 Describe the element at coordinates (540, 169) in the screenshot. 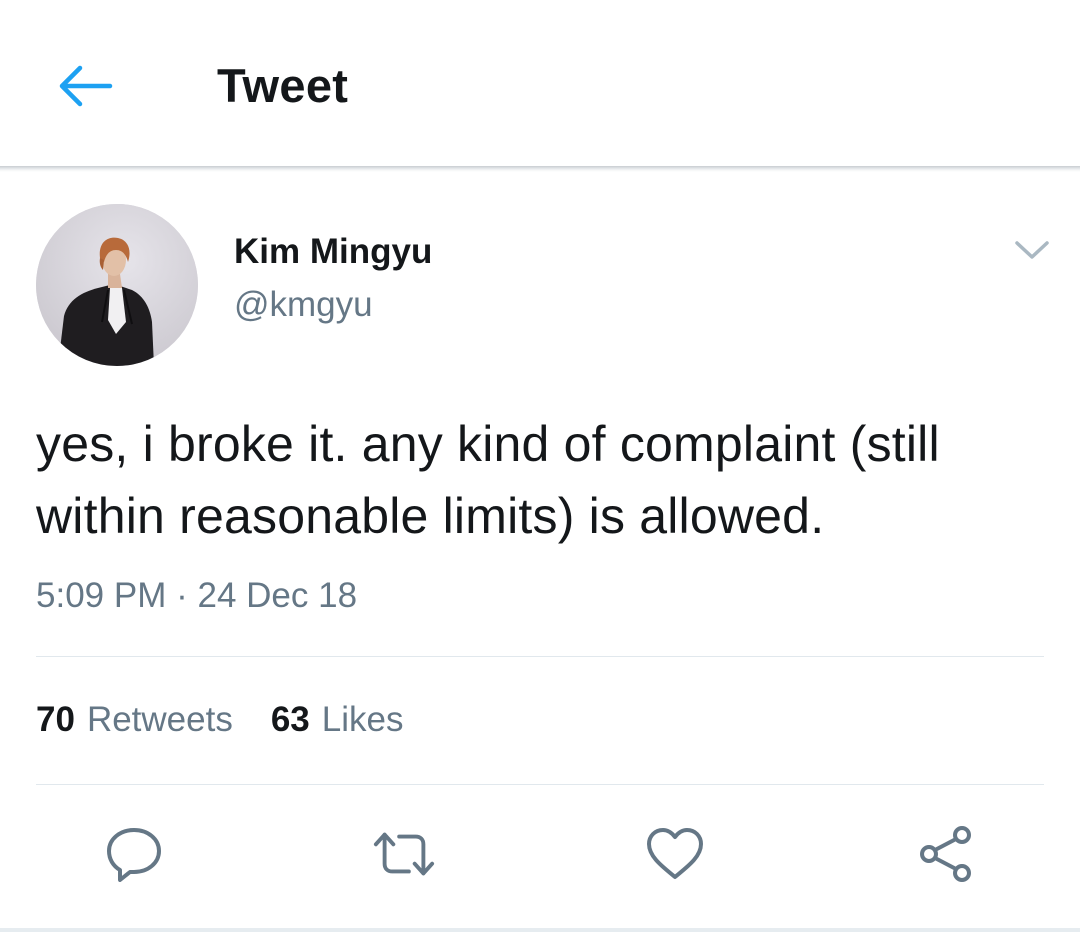

I see `app-bar-shadow` at that location.